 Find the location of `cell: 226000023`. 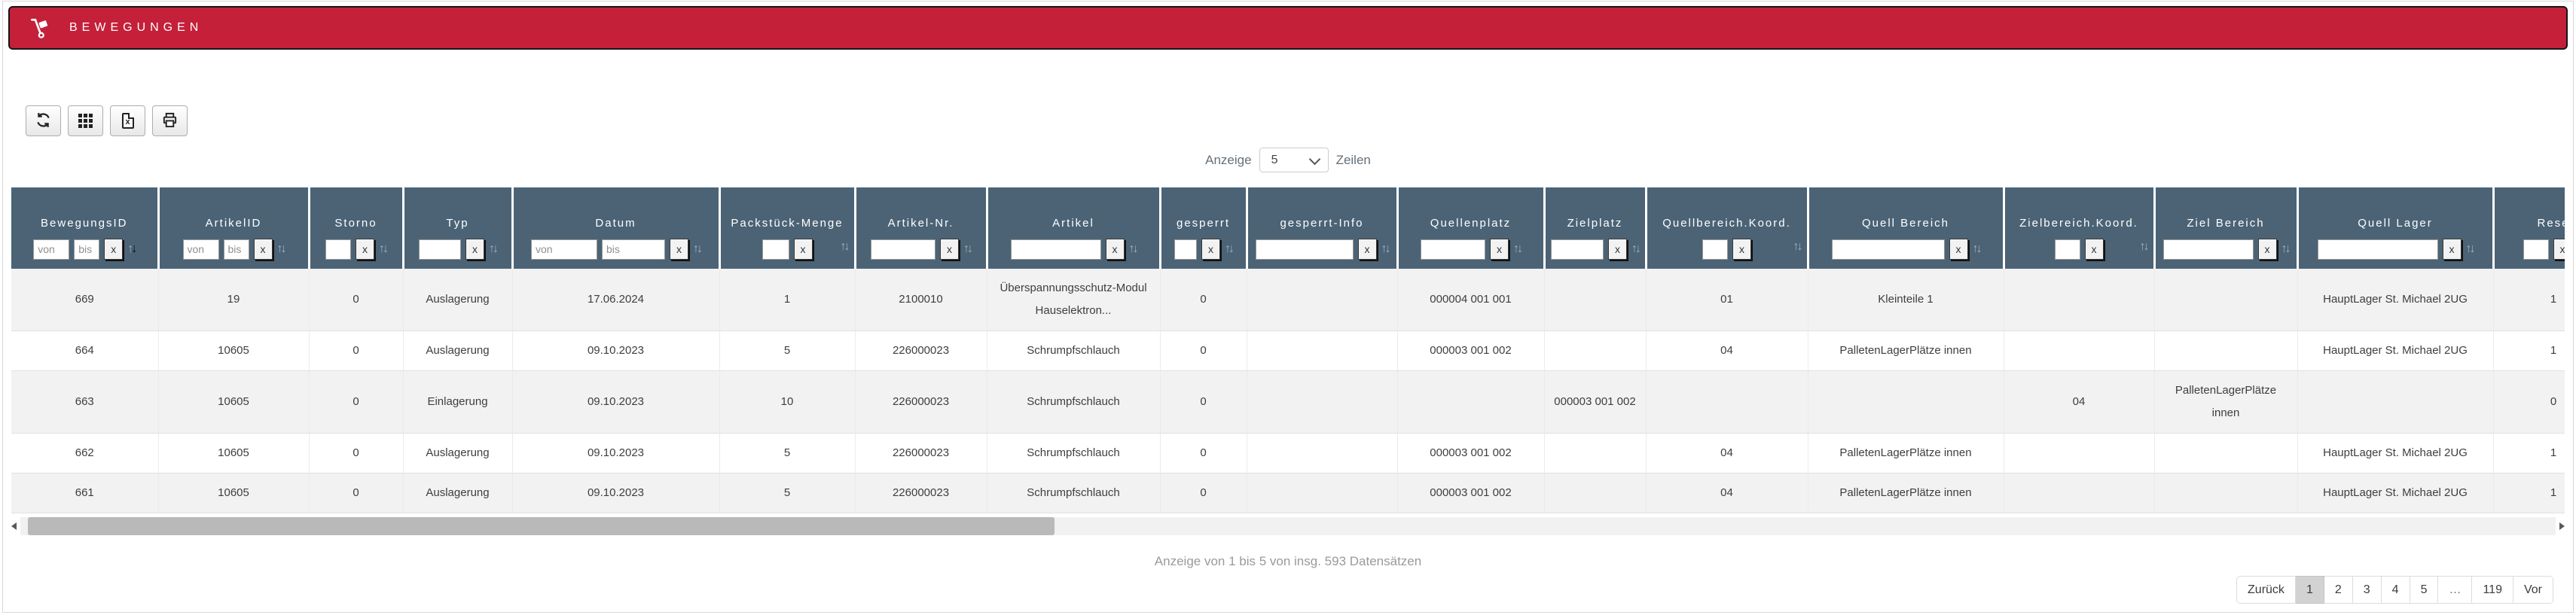

cell: 226000023 is located at coordinates (921, 350).